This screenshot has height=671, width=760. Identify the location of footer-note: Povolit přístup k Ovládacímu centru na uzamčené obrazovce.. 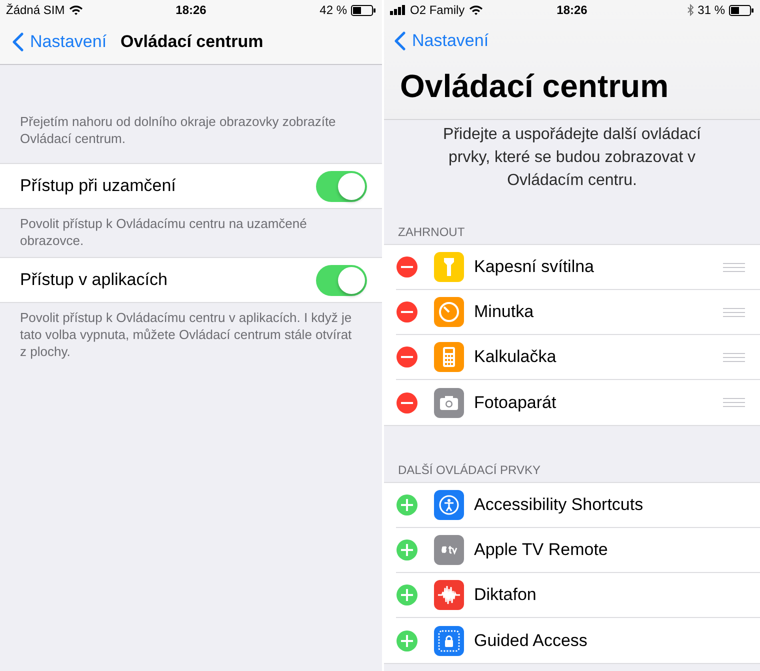
(163, 232).